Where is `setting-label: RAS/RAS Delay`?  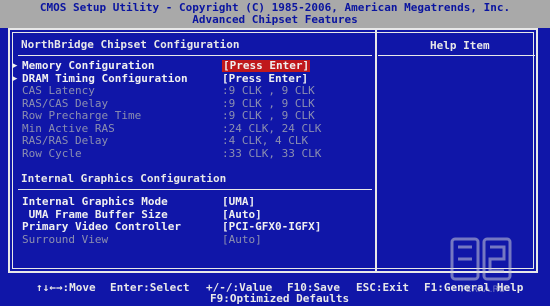 setting-label: RAS/RAS Delay is located at coordinates (65, 140).